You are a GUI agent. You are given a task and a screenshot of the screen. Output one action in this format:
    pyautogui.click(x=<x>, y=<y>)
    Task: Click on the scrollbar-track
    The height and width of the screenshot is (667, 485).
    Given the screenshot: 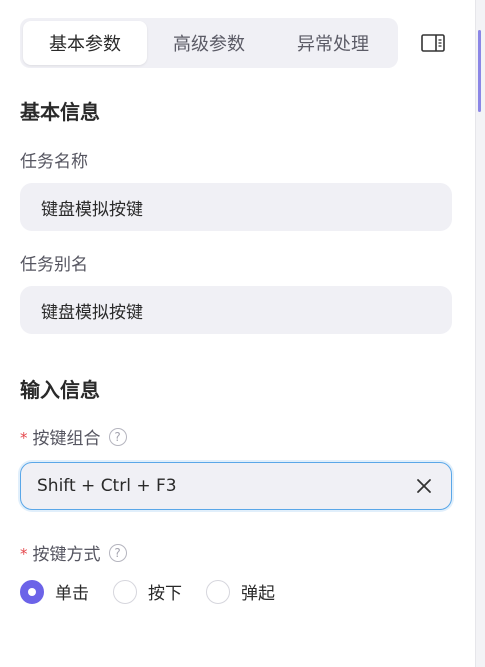 What is the action you would take?
    pyautogui.click(x=480, y=333)
    